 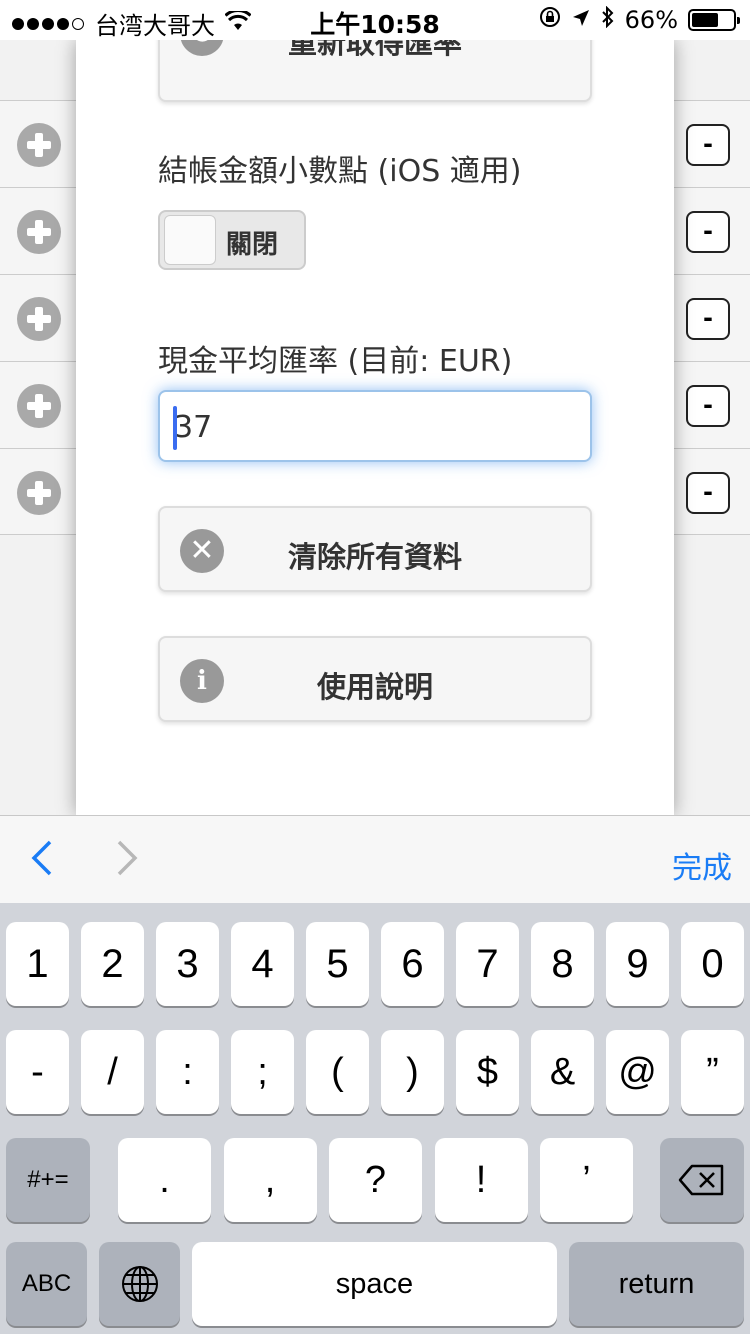 I want to click on backspace-icon, so click(x=701, y=1180).